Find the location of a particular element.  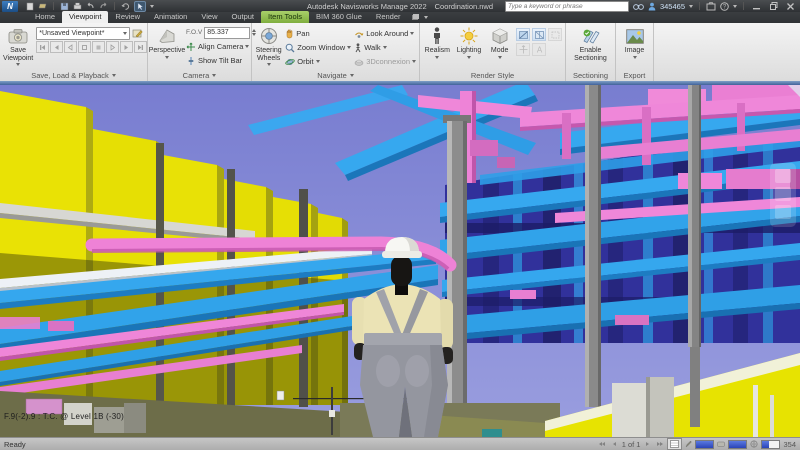

render-toggle-wireframe-button is located at coordinates (539, 34).